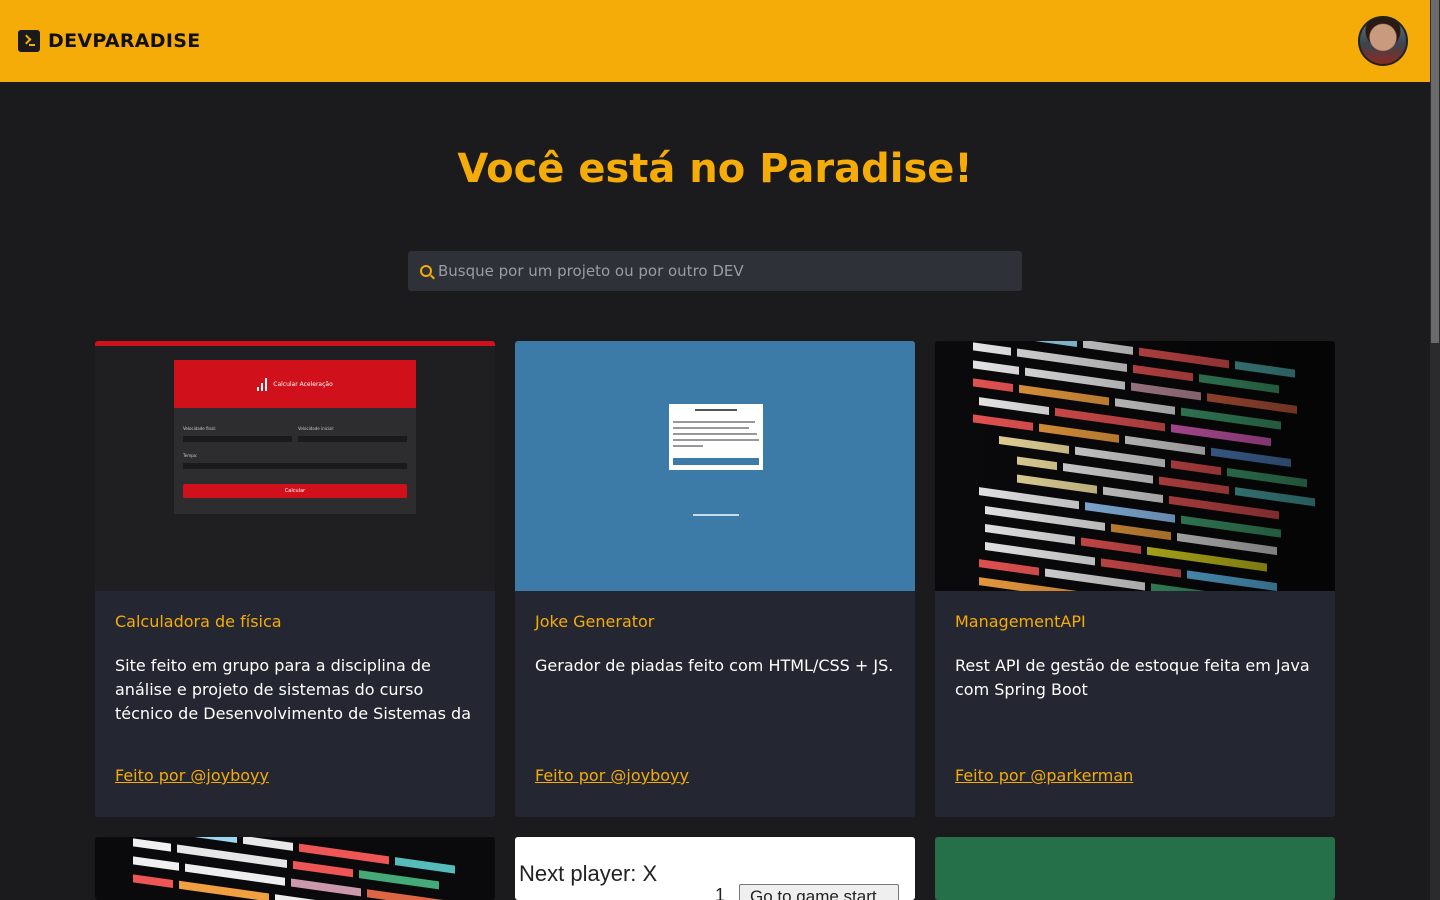 The height and width of the screenshot is (900, 1440). I want to click on top-header: DEVPARADISE, so click(715, 41).